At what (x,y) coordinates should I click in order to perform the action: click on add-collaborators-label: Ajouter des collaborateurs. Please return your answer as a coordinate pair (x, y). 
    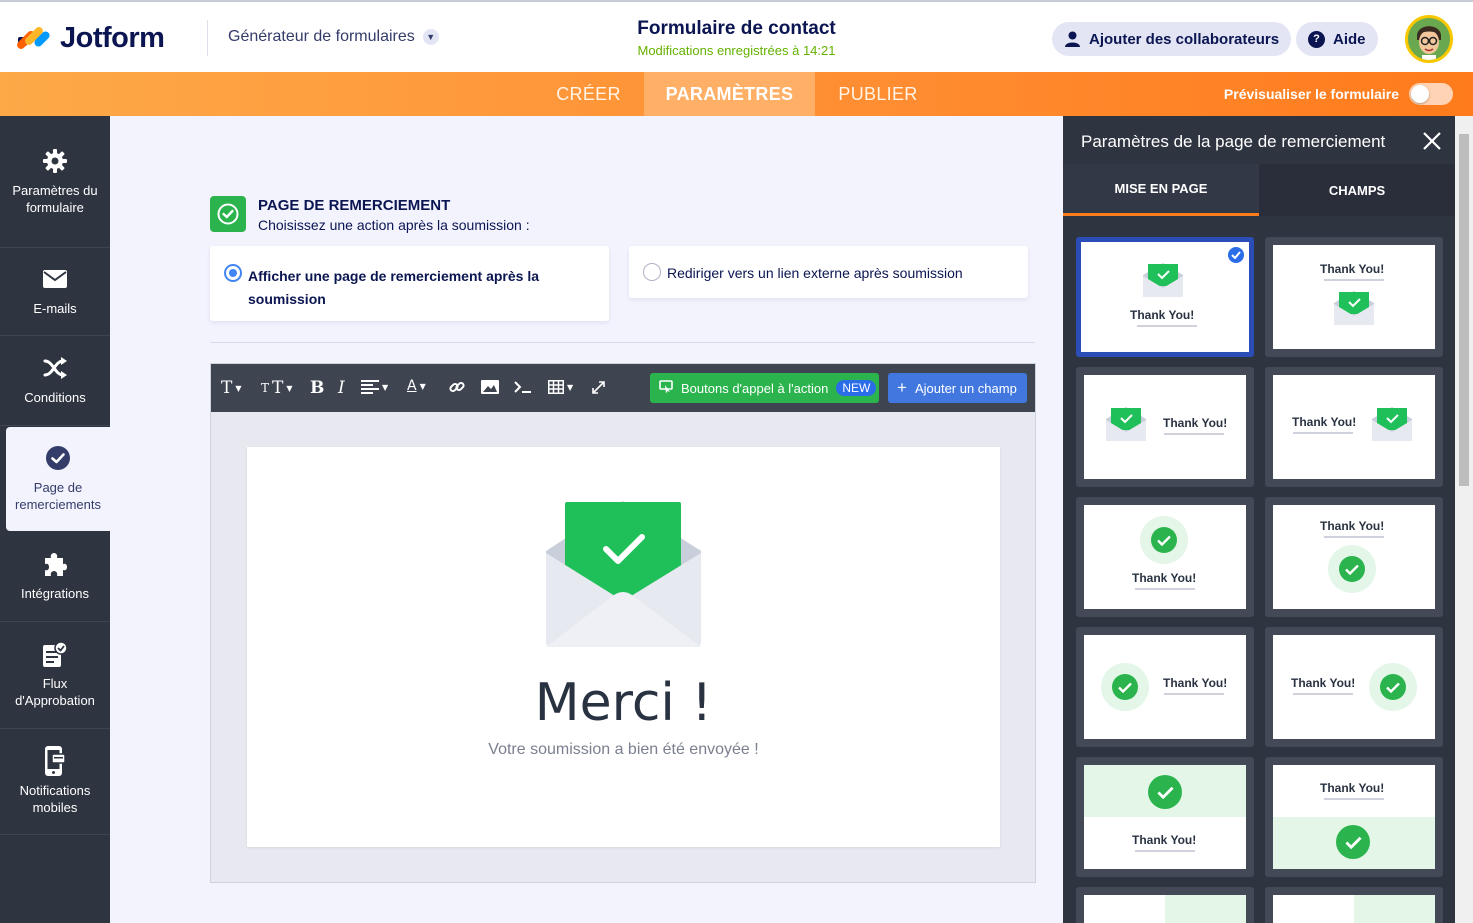
    Looking at the image, I should click on (1184, 39).